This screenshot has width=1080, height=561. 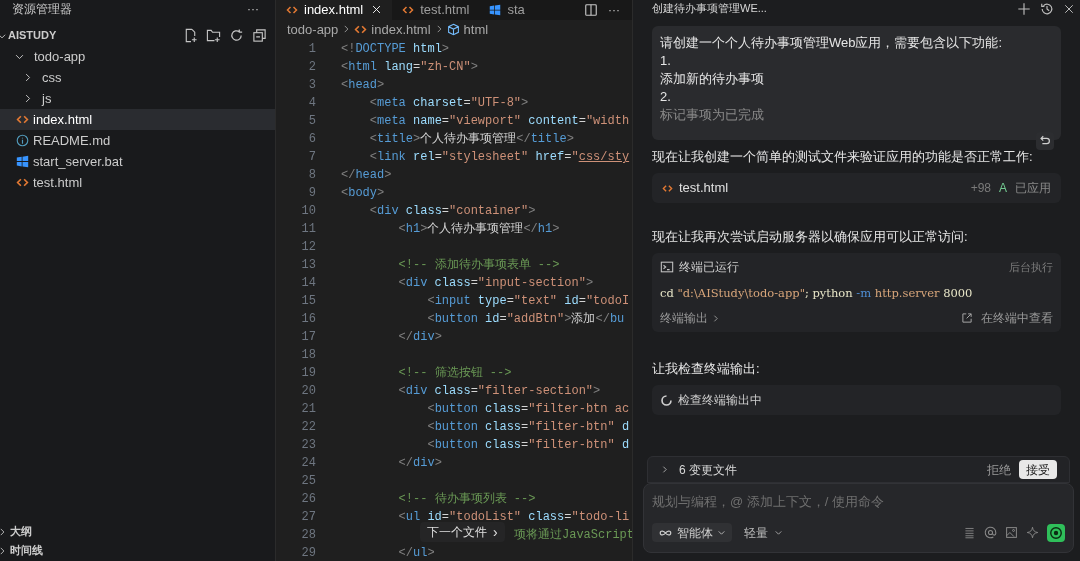 What do you see at coordinates (1024, 8) in the screenshot?
I see `plus-icon` at bounding box center [1024, 8].